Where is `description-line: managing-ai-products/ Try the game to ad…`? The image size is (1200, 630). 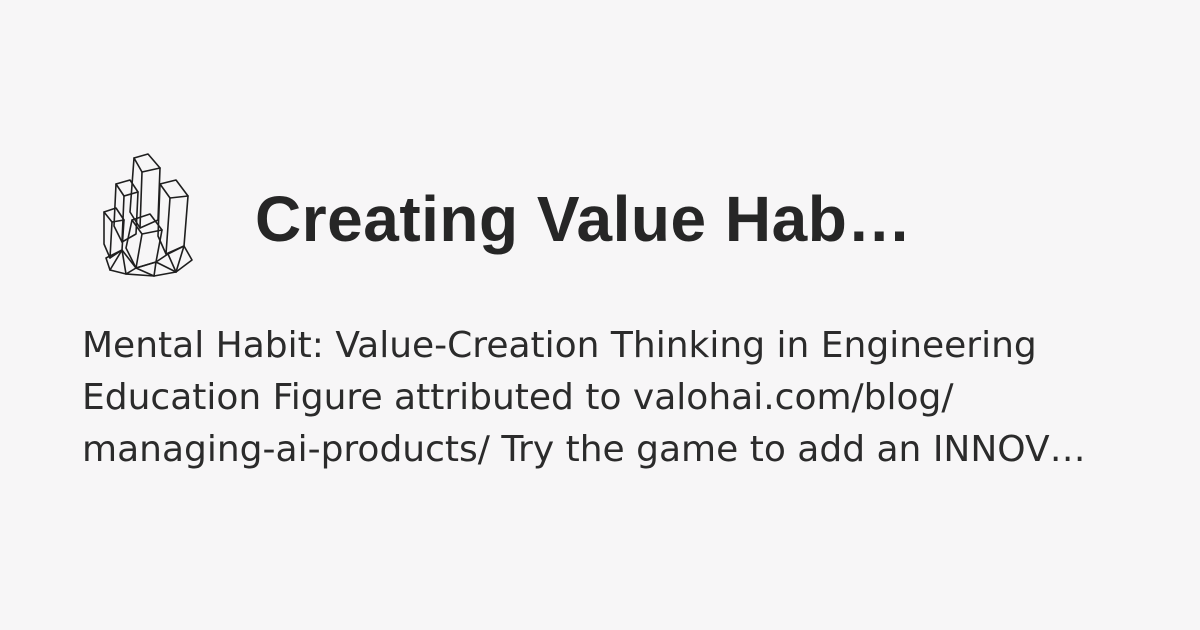
description-line: managing-ai-products/ Try the game to ad… is located at coordinates (584, 449).